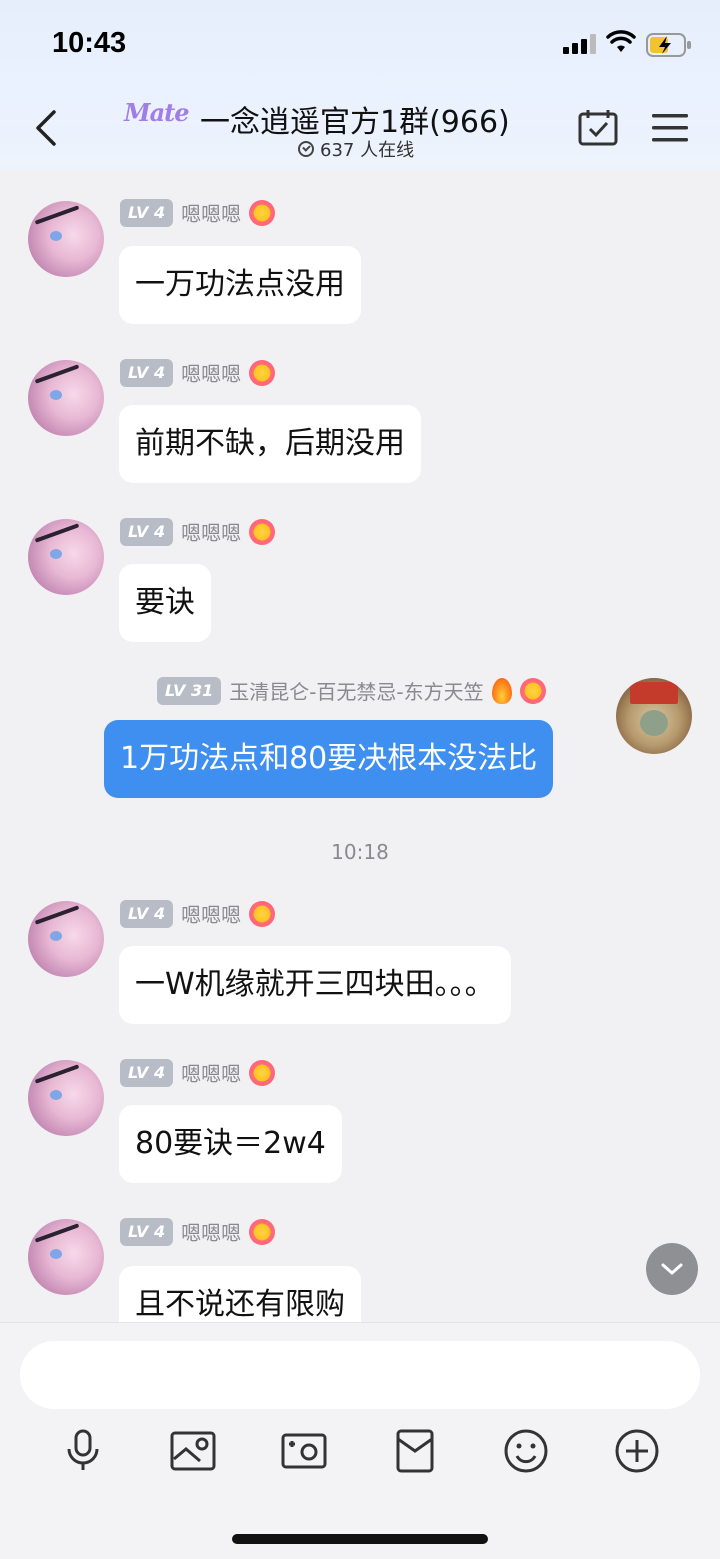 Image resolution: width=720 pixels, height=1559 pixels. I want to click on chat-title: 一念逍遥官方1群(966), so click(355, 119).